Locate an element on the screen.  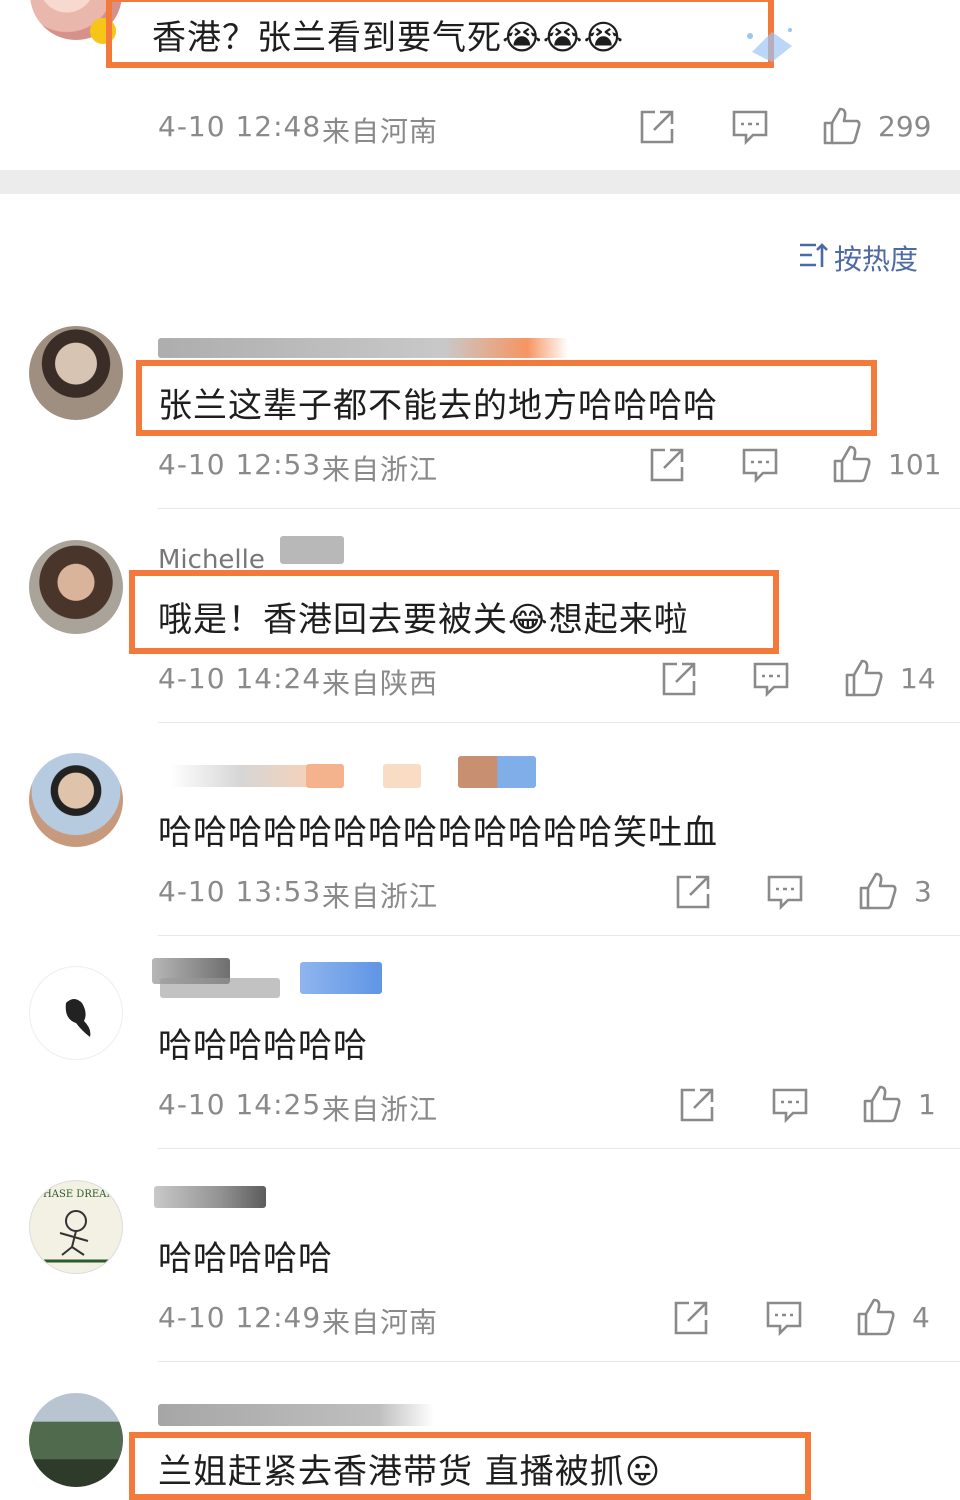
comment-time: 4-10 14:24 is located at coordinates (240, 678).